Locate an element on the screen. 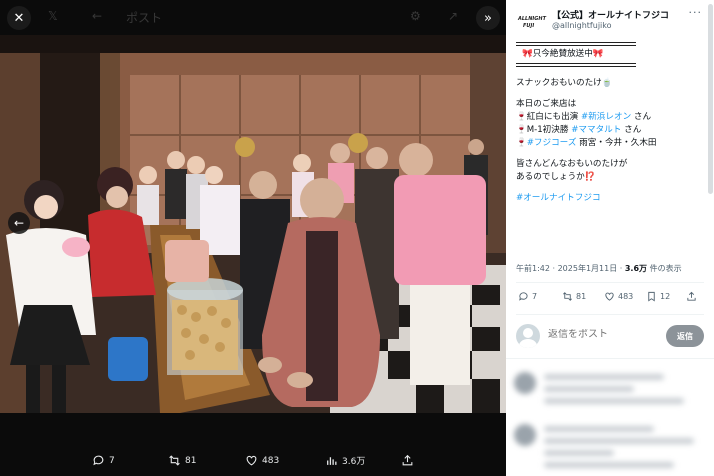 The image size is (714, 476). share-icon: ↗ is located at coordinates (453, 16).